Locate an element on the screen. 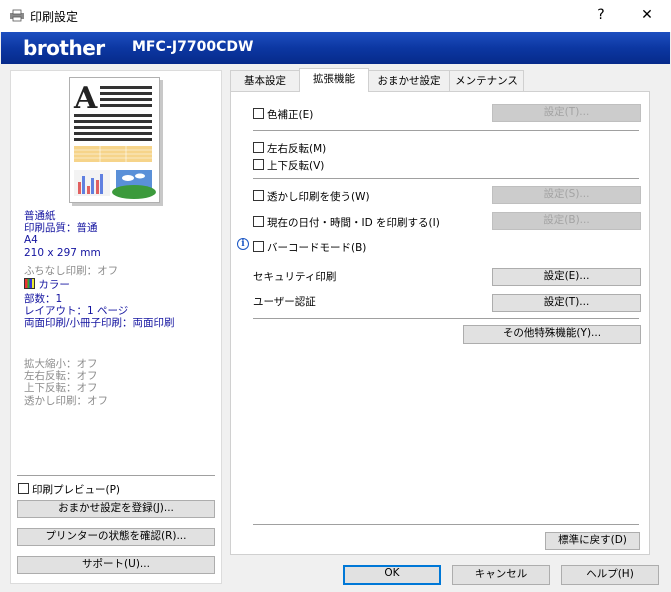 This screenshot has height=592, width=671. summary-line: 210 x 297 mm is located at coordinates (62, 252).